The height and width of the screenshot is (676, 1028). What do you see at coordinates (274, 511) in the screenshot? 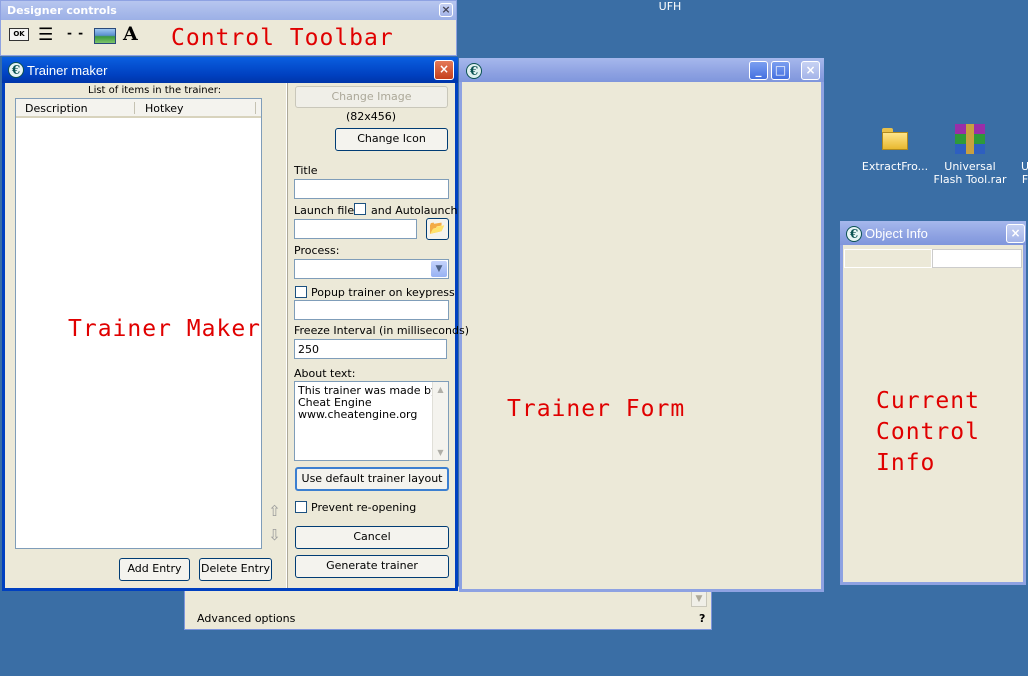
I see `move-up-arrow-icon: ⇧` at bounding box center [274, 511].